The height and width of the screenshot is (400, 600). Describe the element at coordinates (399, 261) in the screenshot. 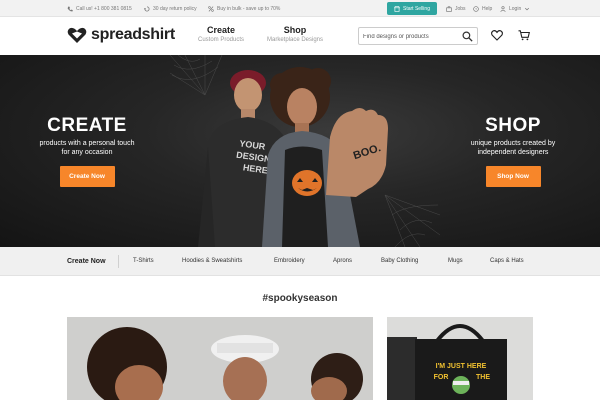

I see `category-baby-clothing: Baby Clothing` at that location.